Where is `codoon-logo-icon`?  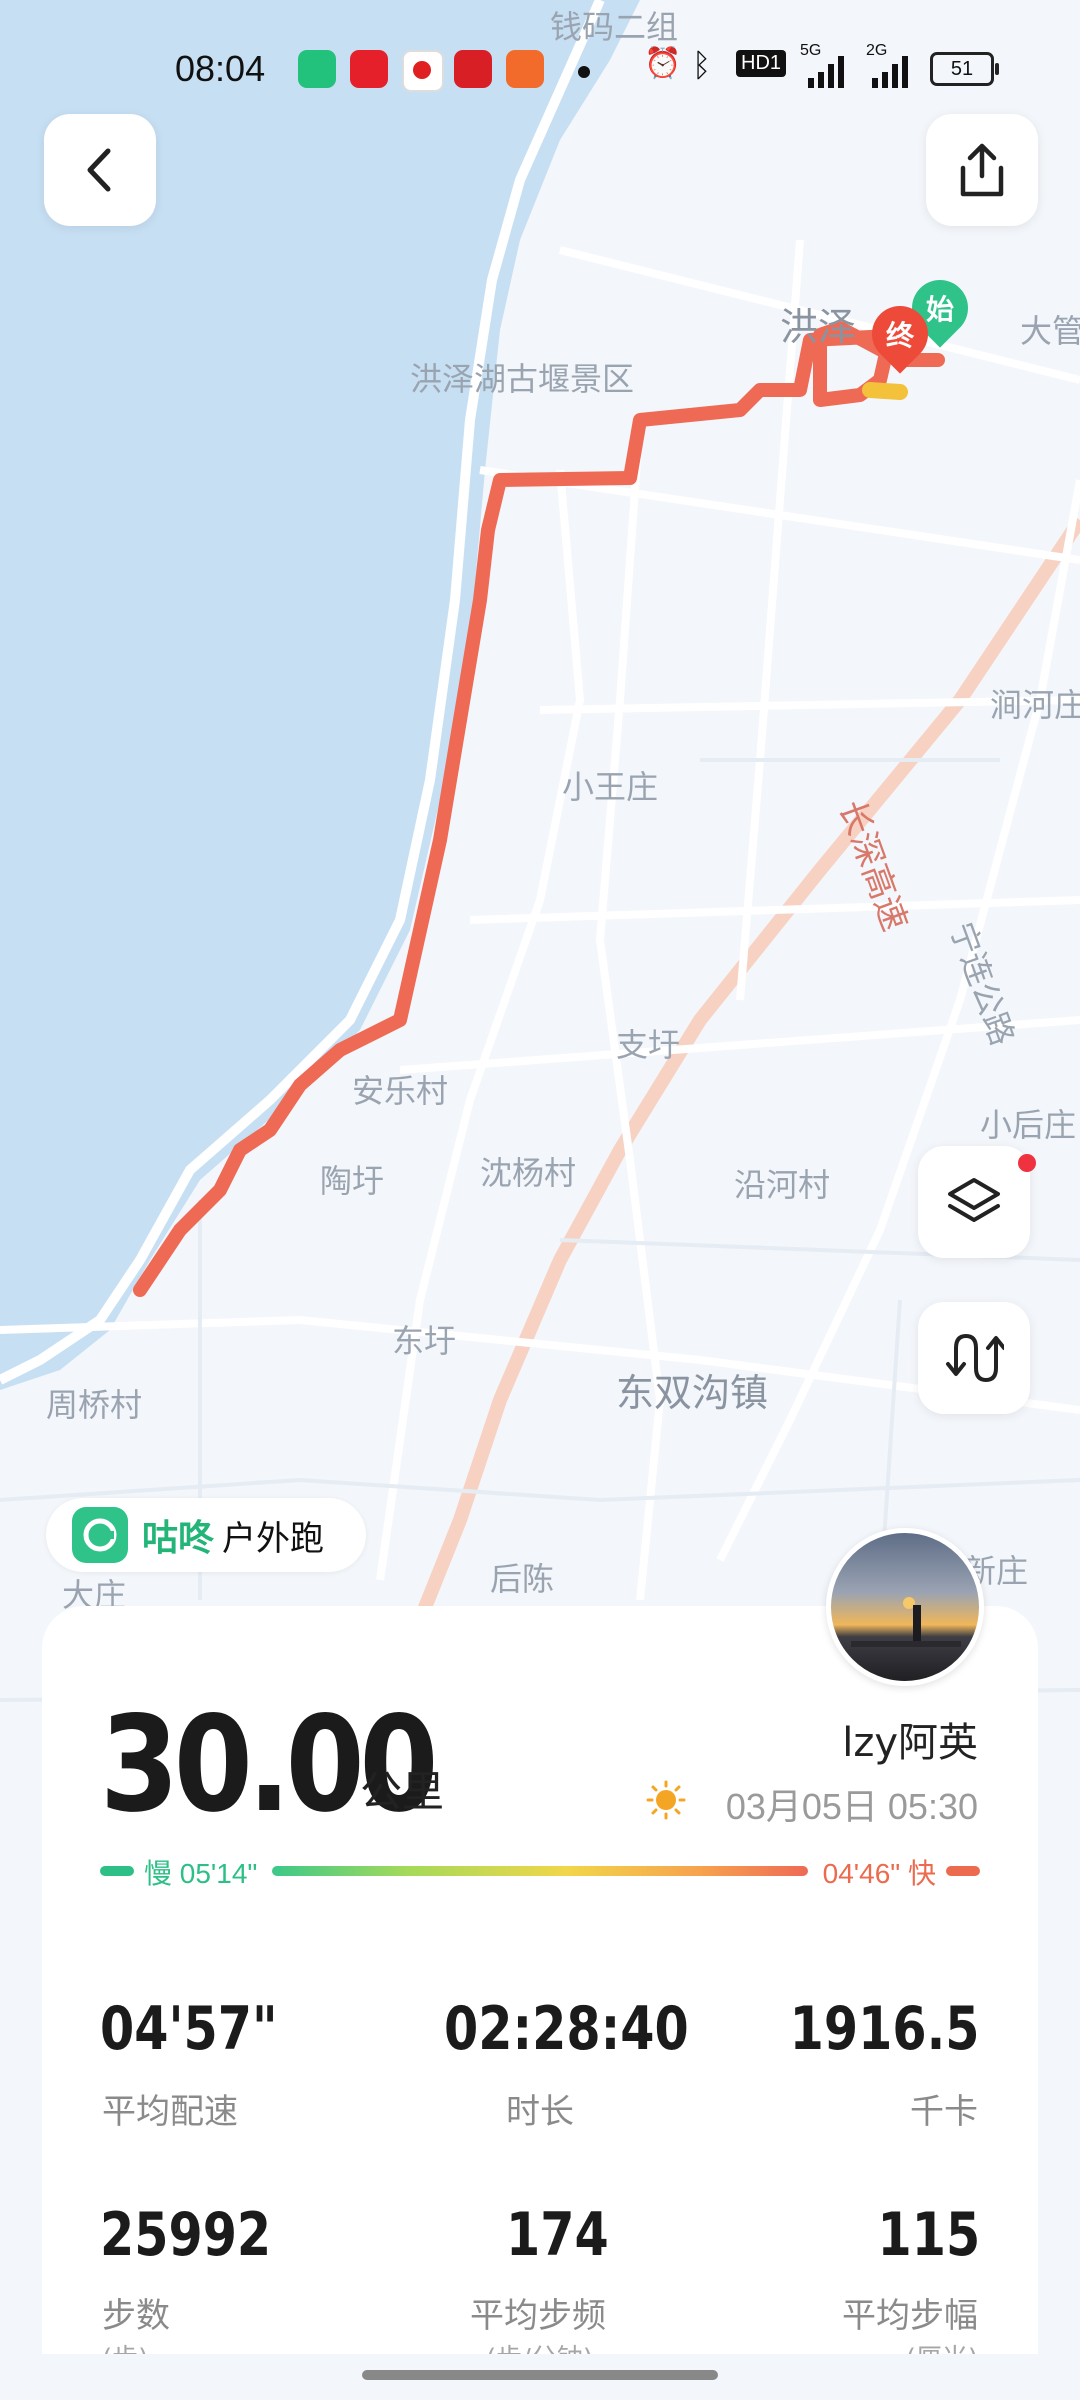 codoon-logo-icon is located at coordinates (100, 1535).